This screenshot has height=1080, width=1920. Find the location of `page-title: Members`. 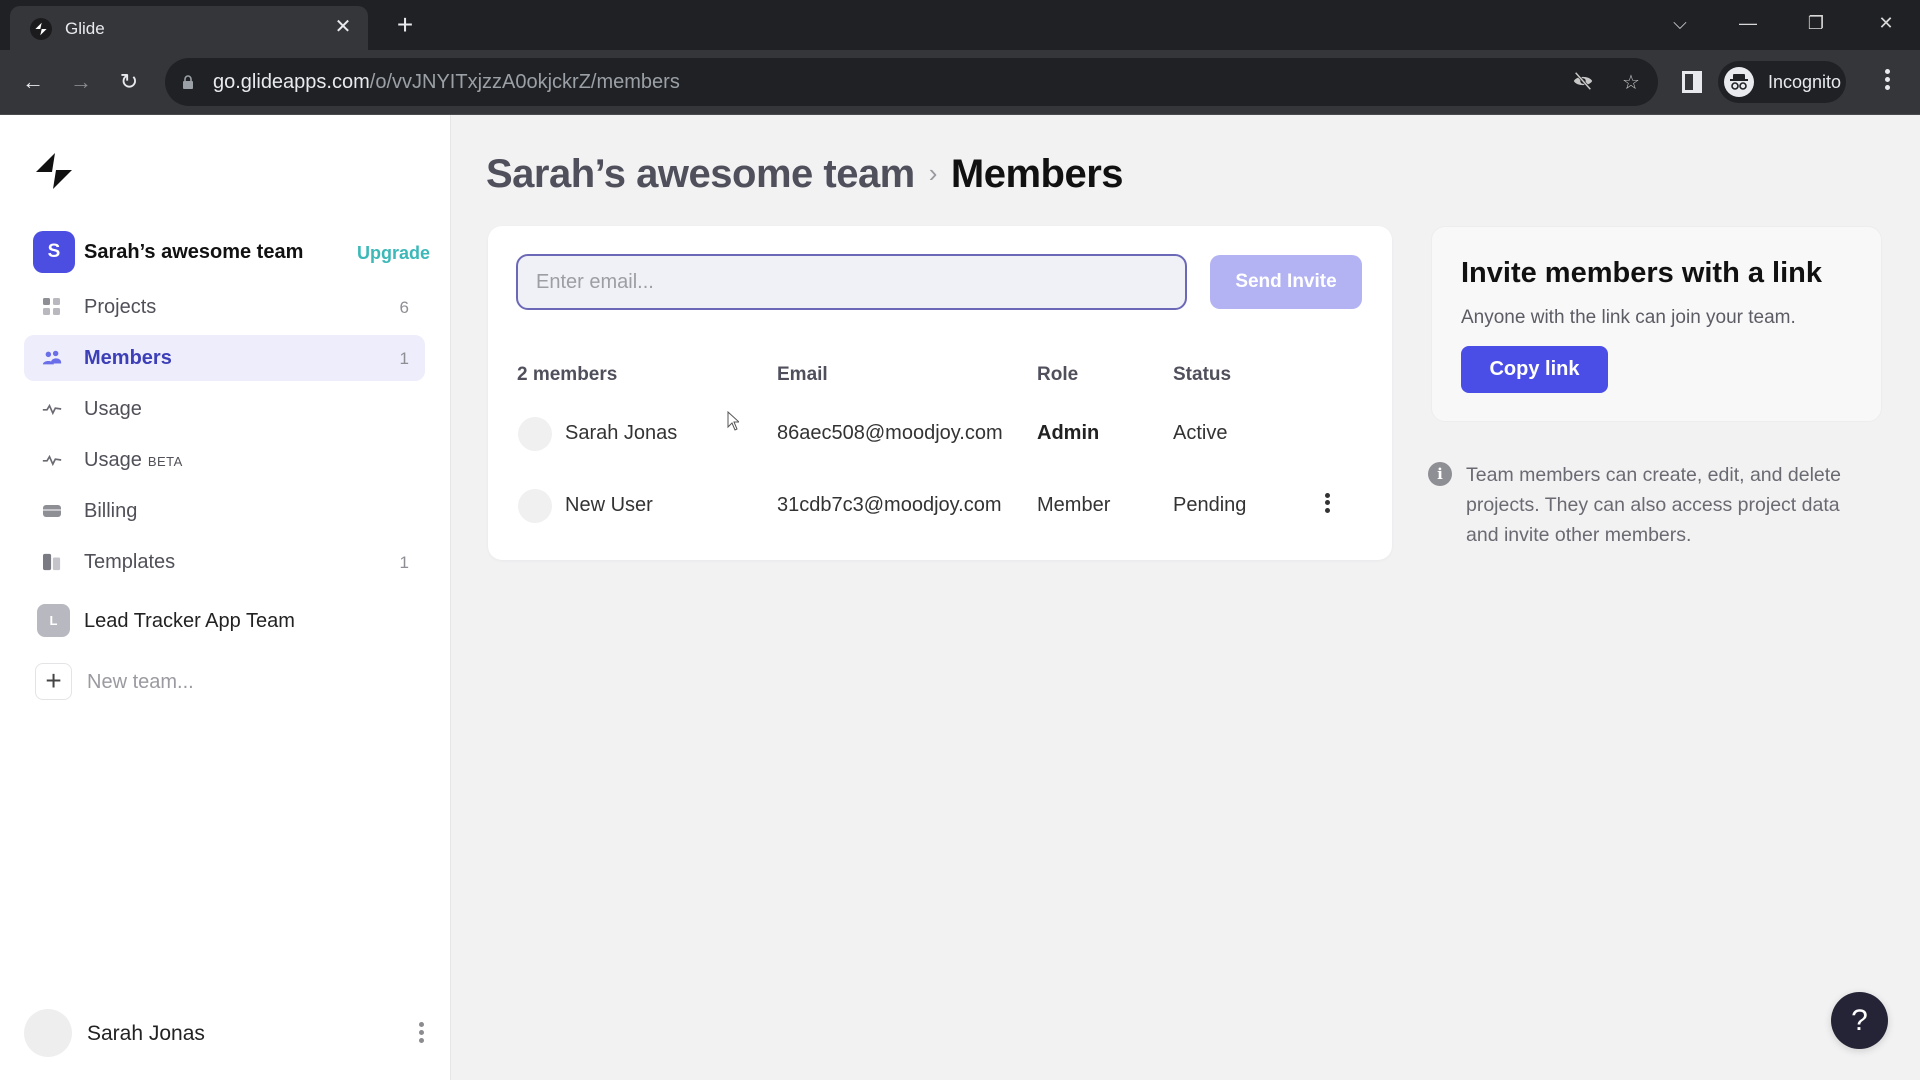

page-title: Members is located at coordinates (1037, 174).